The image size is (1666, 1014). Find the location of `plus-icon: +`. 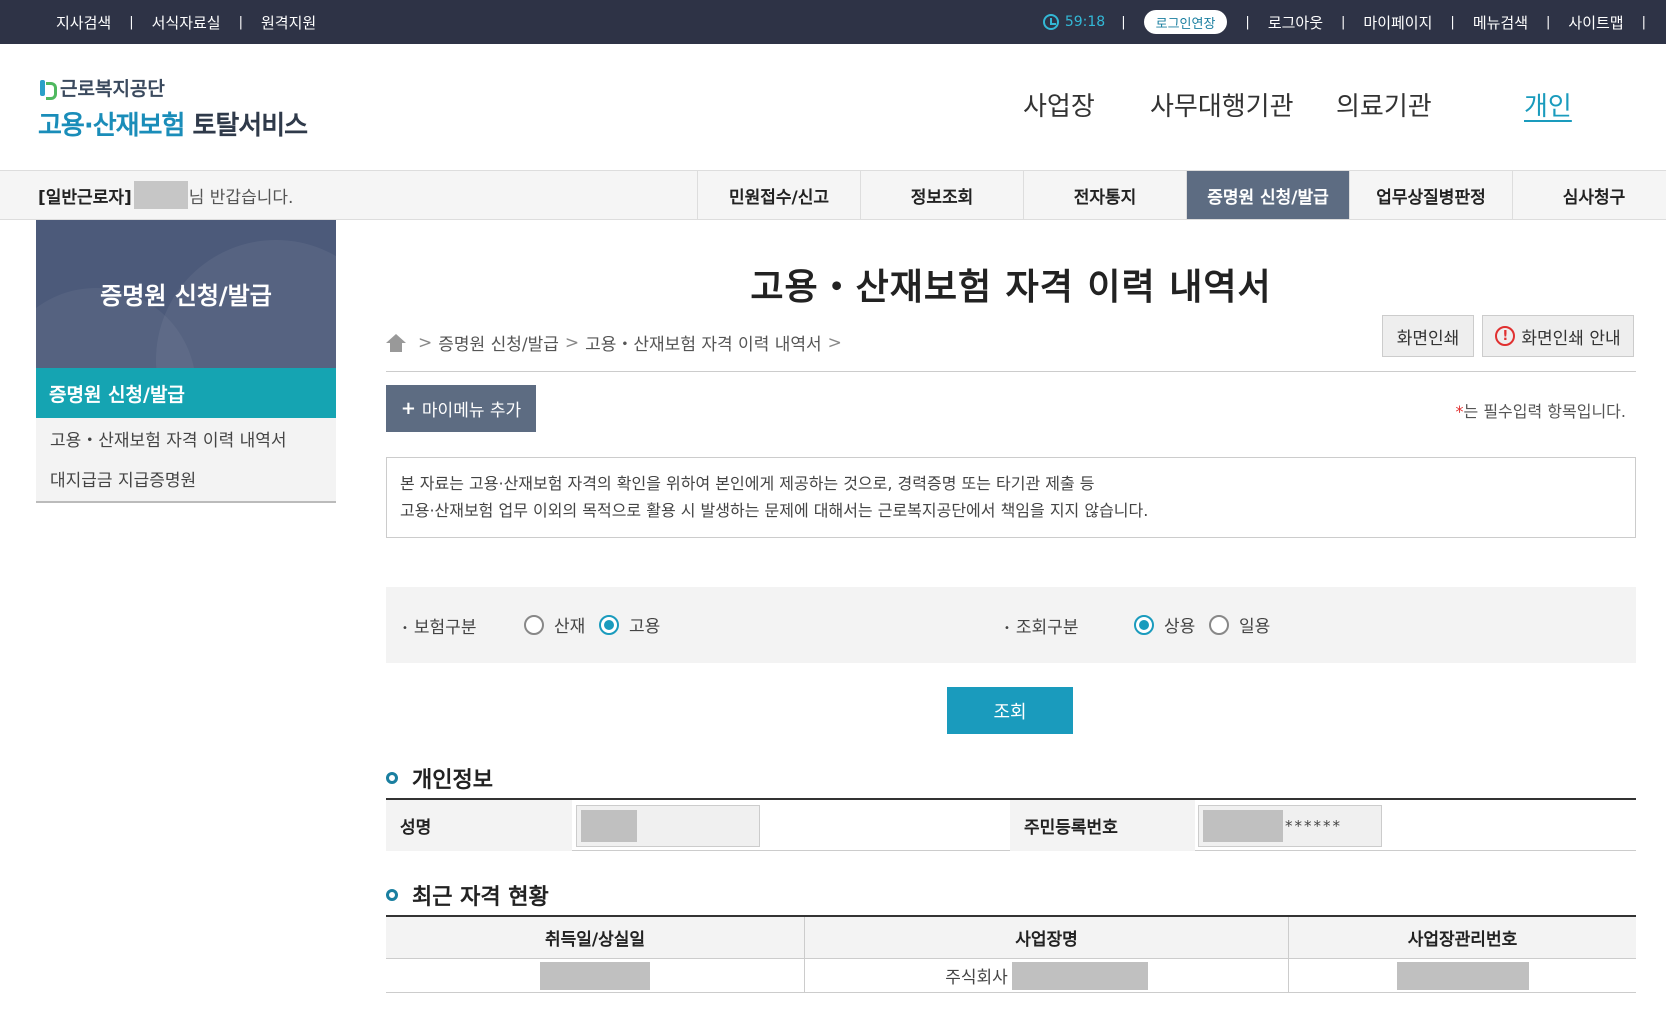

plus-icon: + is located at coordinates (408, 408).